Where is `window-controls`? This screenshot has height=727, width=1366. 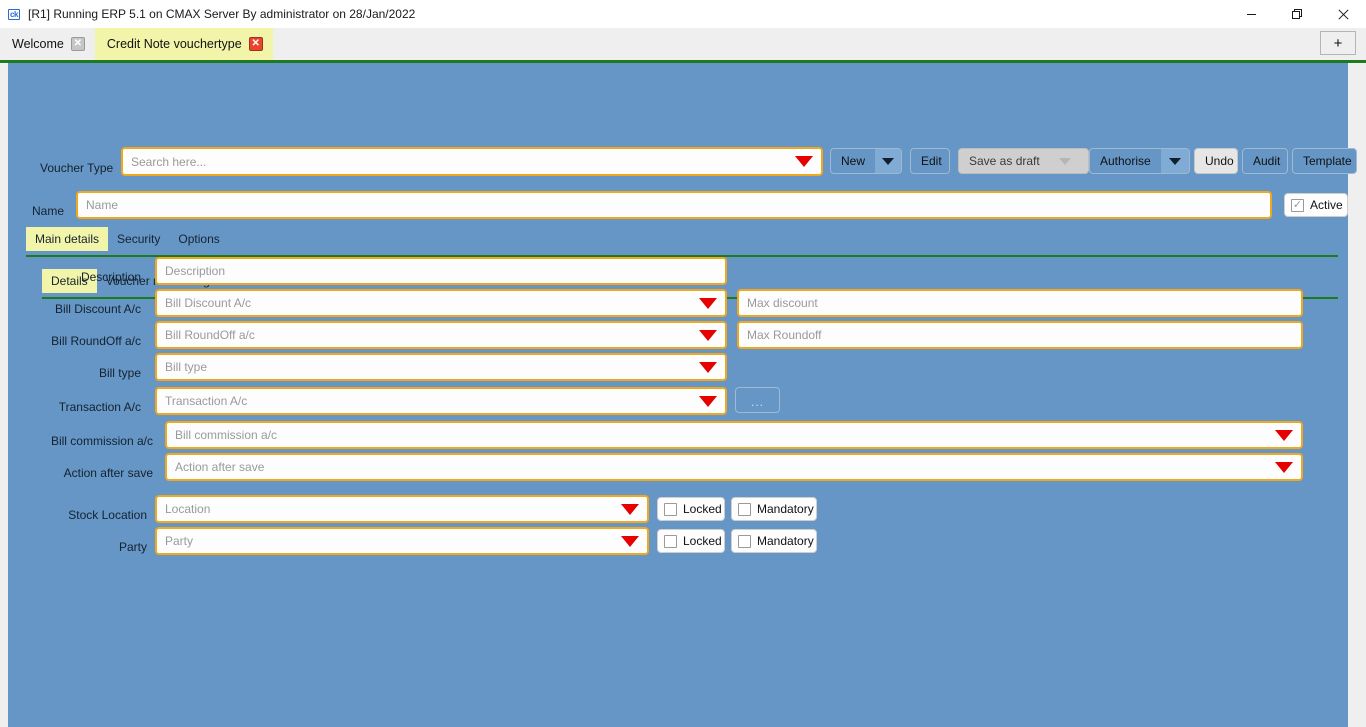
window-controls is located at coordinates (1297, 14).